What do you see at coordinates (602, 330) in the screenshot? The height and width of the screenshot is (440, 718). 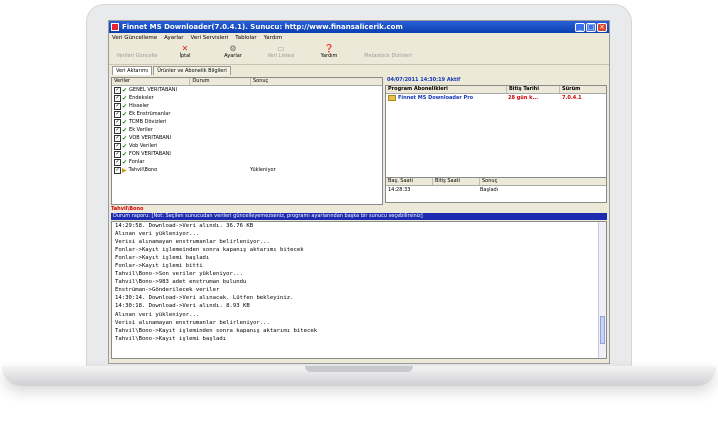 I see `scrollbar-thumb` at bounding box center [602, 330].